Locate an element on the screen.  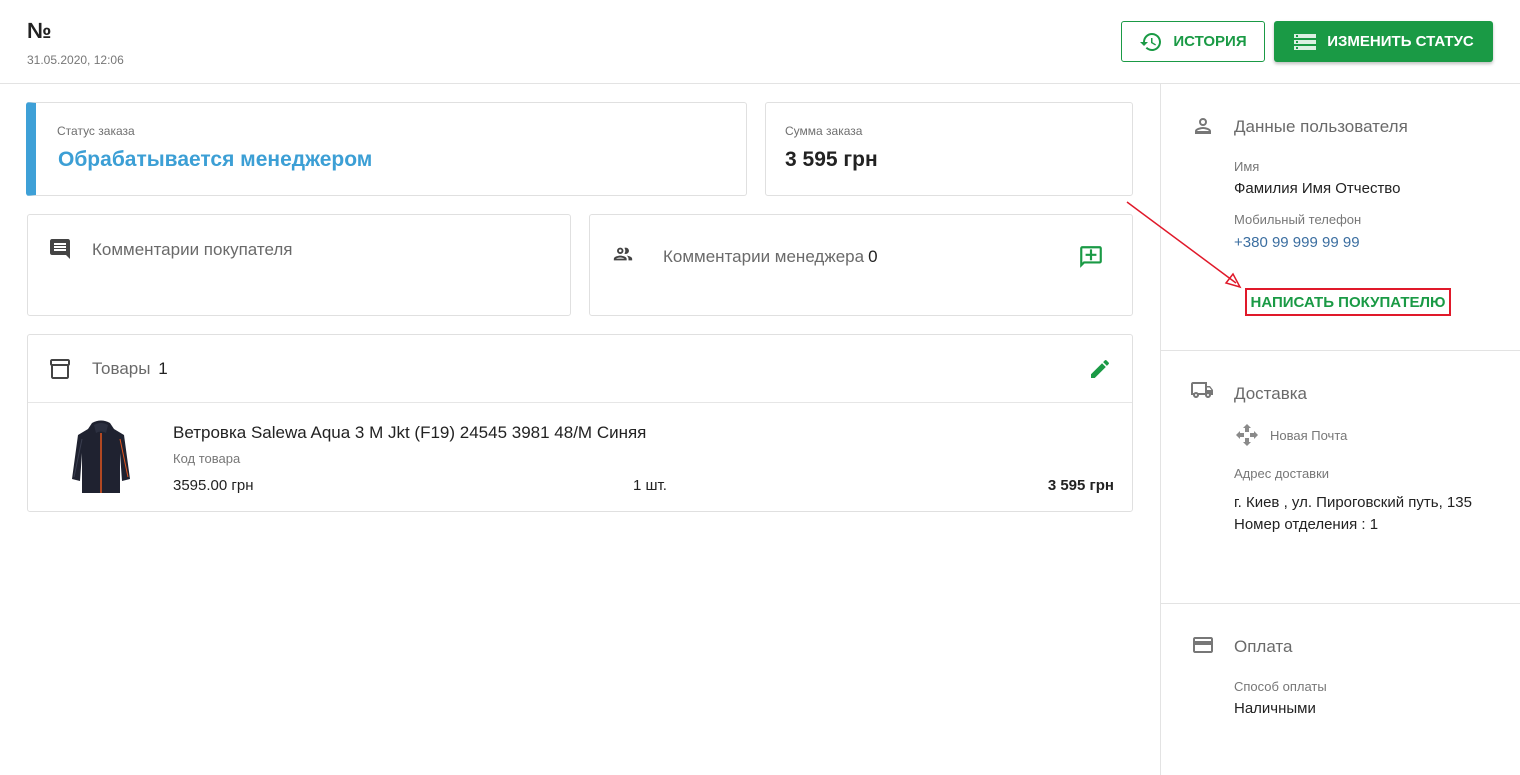
status-label: Статус заказа is located at coordinates (96, 131).